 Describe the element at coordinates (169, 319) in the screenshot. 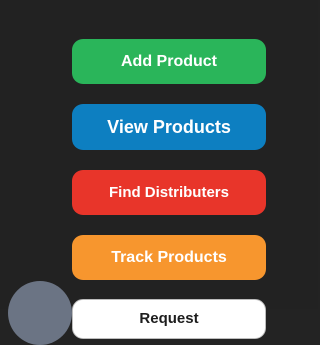

I see `request-button: Request` at that location.